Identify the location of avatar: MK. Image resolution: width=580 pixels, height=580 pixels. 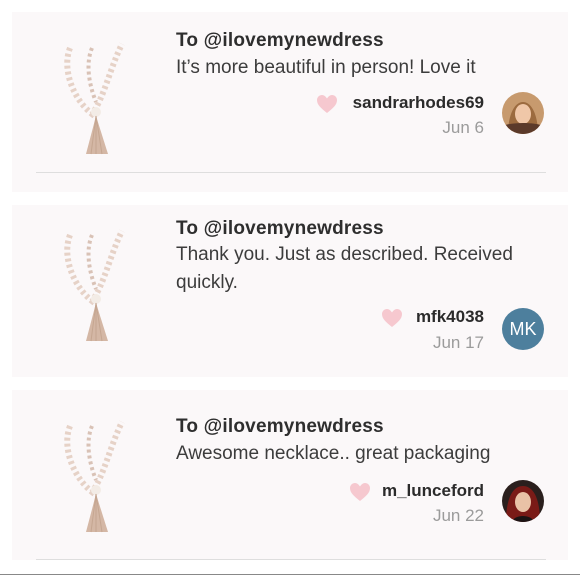
(523, 329).